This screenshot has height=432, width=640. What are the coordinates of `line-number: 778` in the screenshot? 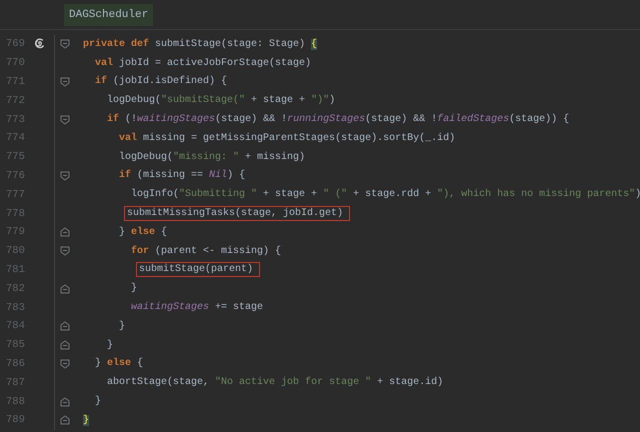 It's located at (15, 214).